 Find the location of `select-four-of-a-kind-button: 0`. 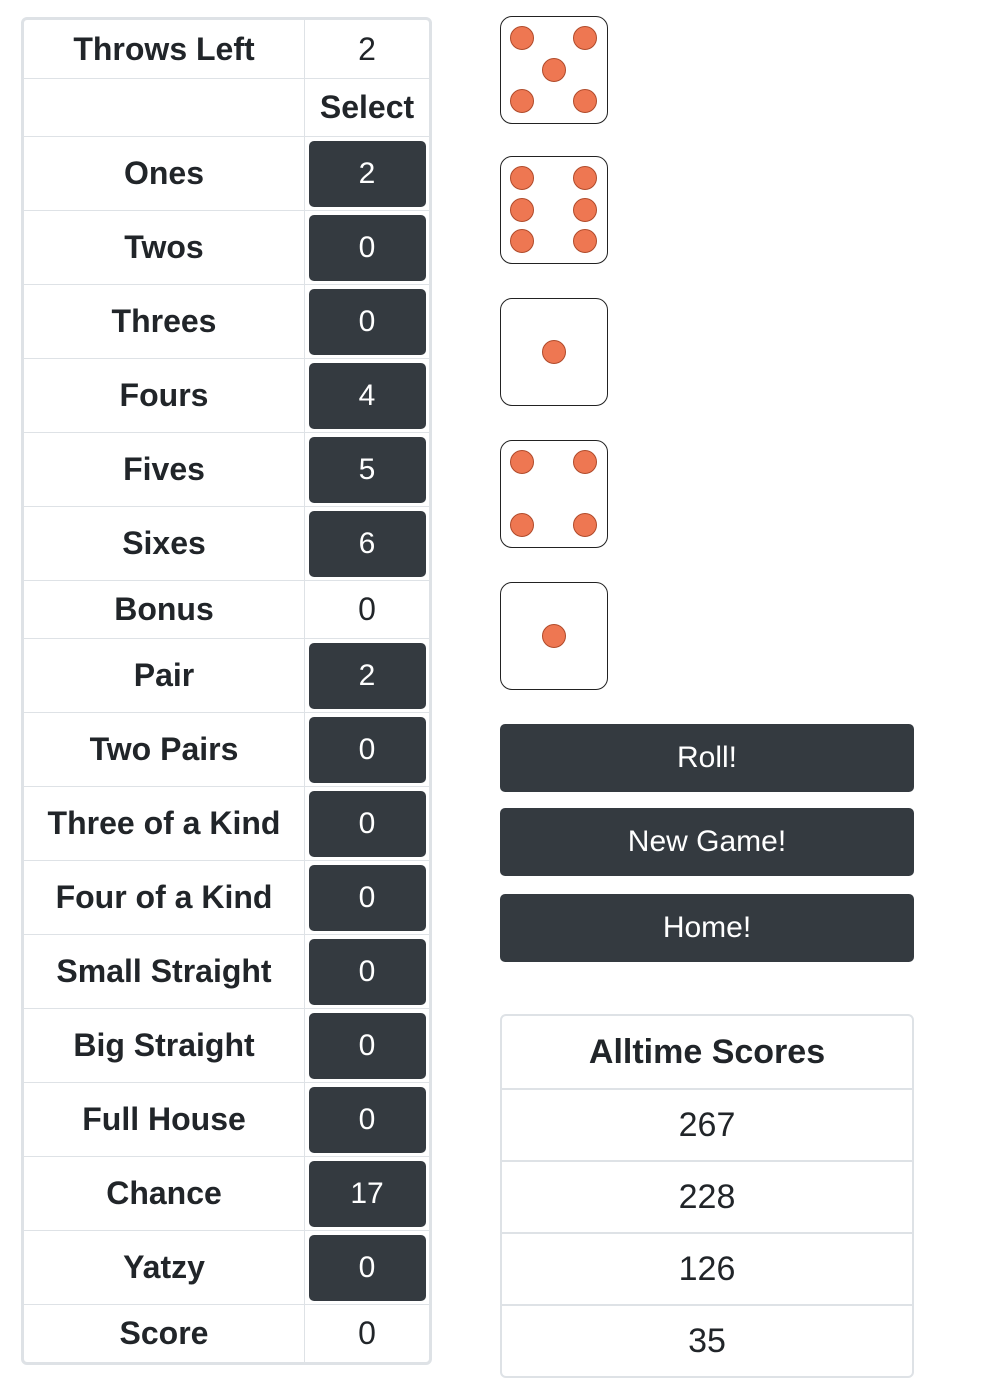

select-four-of-a-kind-button: 0 is located at coordinates (367, 897).